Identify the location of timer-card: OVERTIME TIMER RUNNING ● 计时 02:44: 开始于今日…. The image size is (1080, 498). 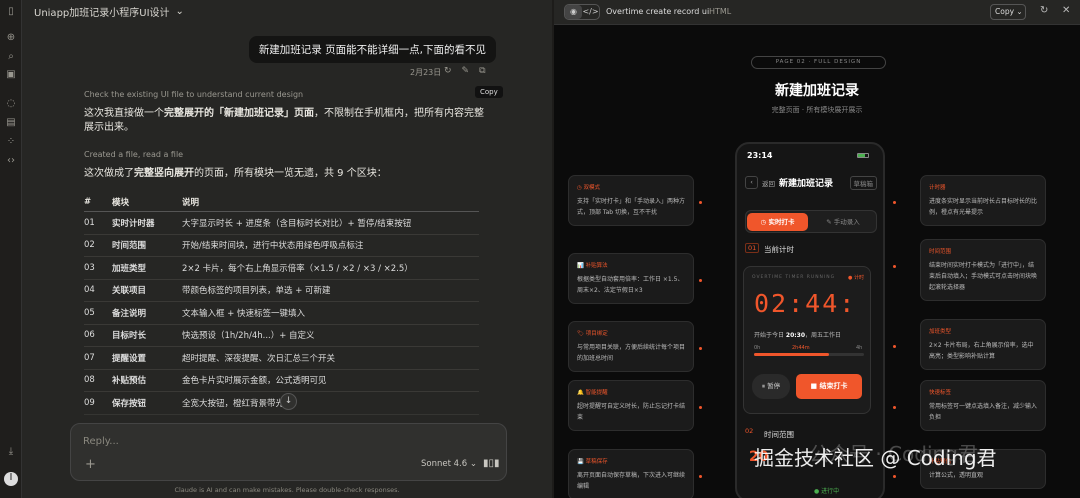
(807, 340).